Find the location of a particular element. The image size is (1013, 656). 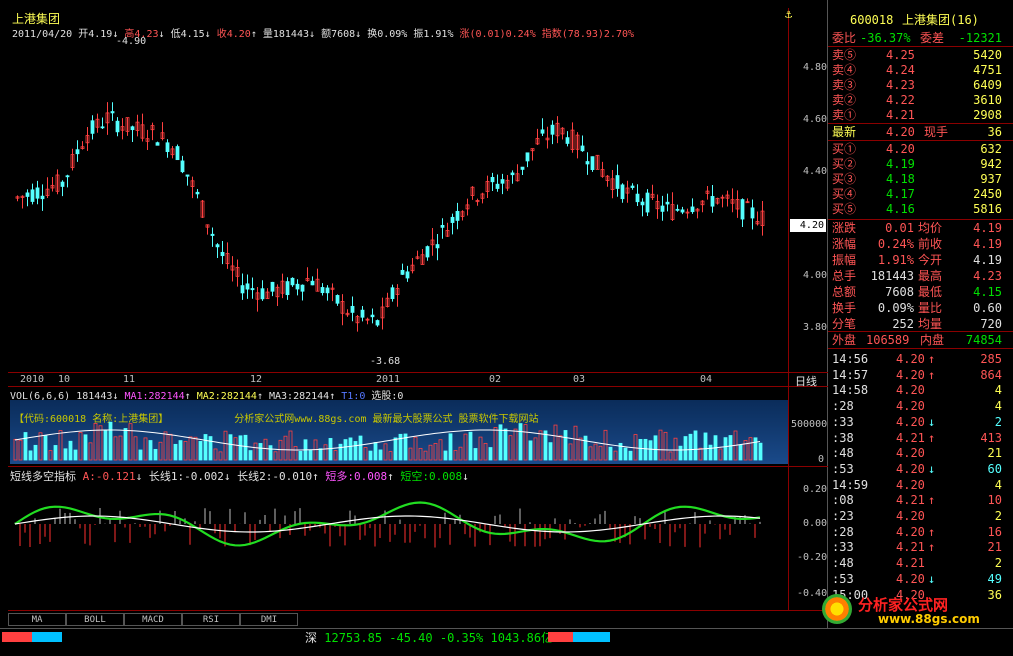

buy-level-1: 买① 4.20 632 is located at coordinates (918, 149).